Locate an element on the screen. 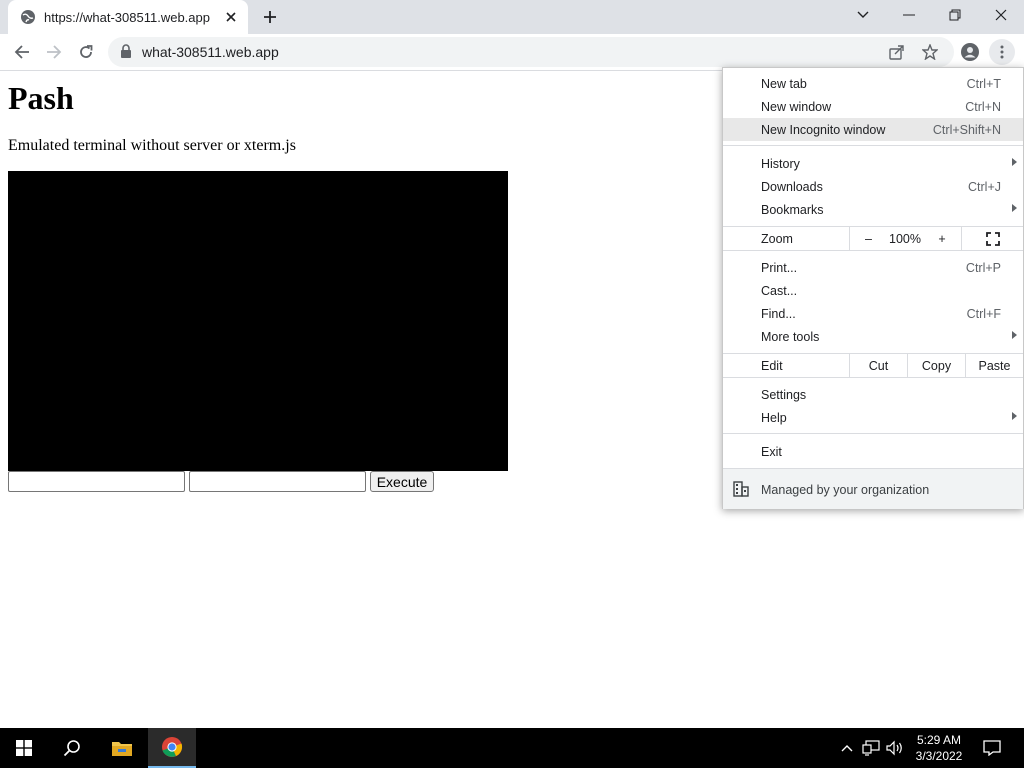 The image size is (1024, 768). zoom-label: Zoom is located at coordinates (777, 239).